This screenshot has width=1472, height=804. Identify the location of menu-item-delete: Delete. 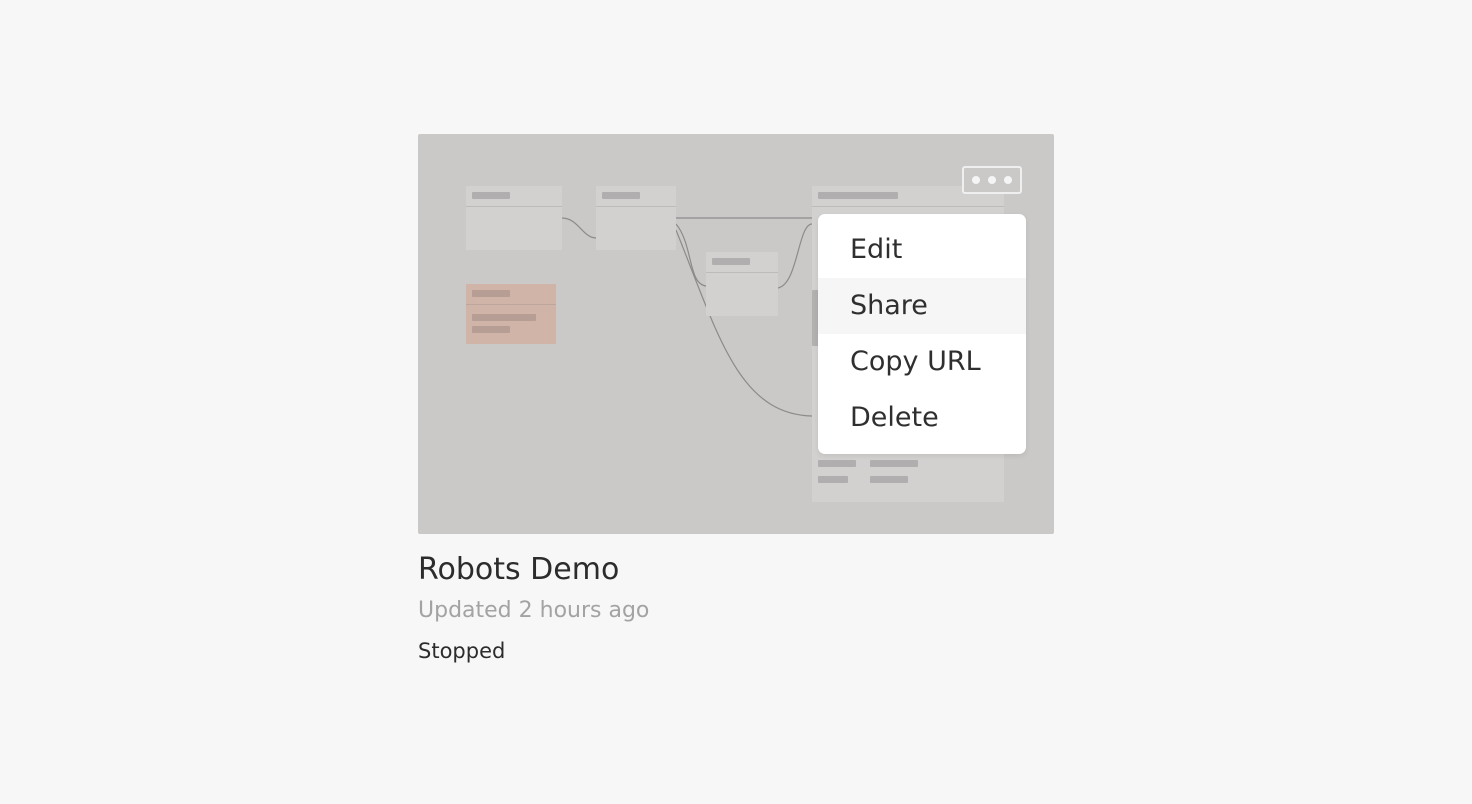
(922, 418).